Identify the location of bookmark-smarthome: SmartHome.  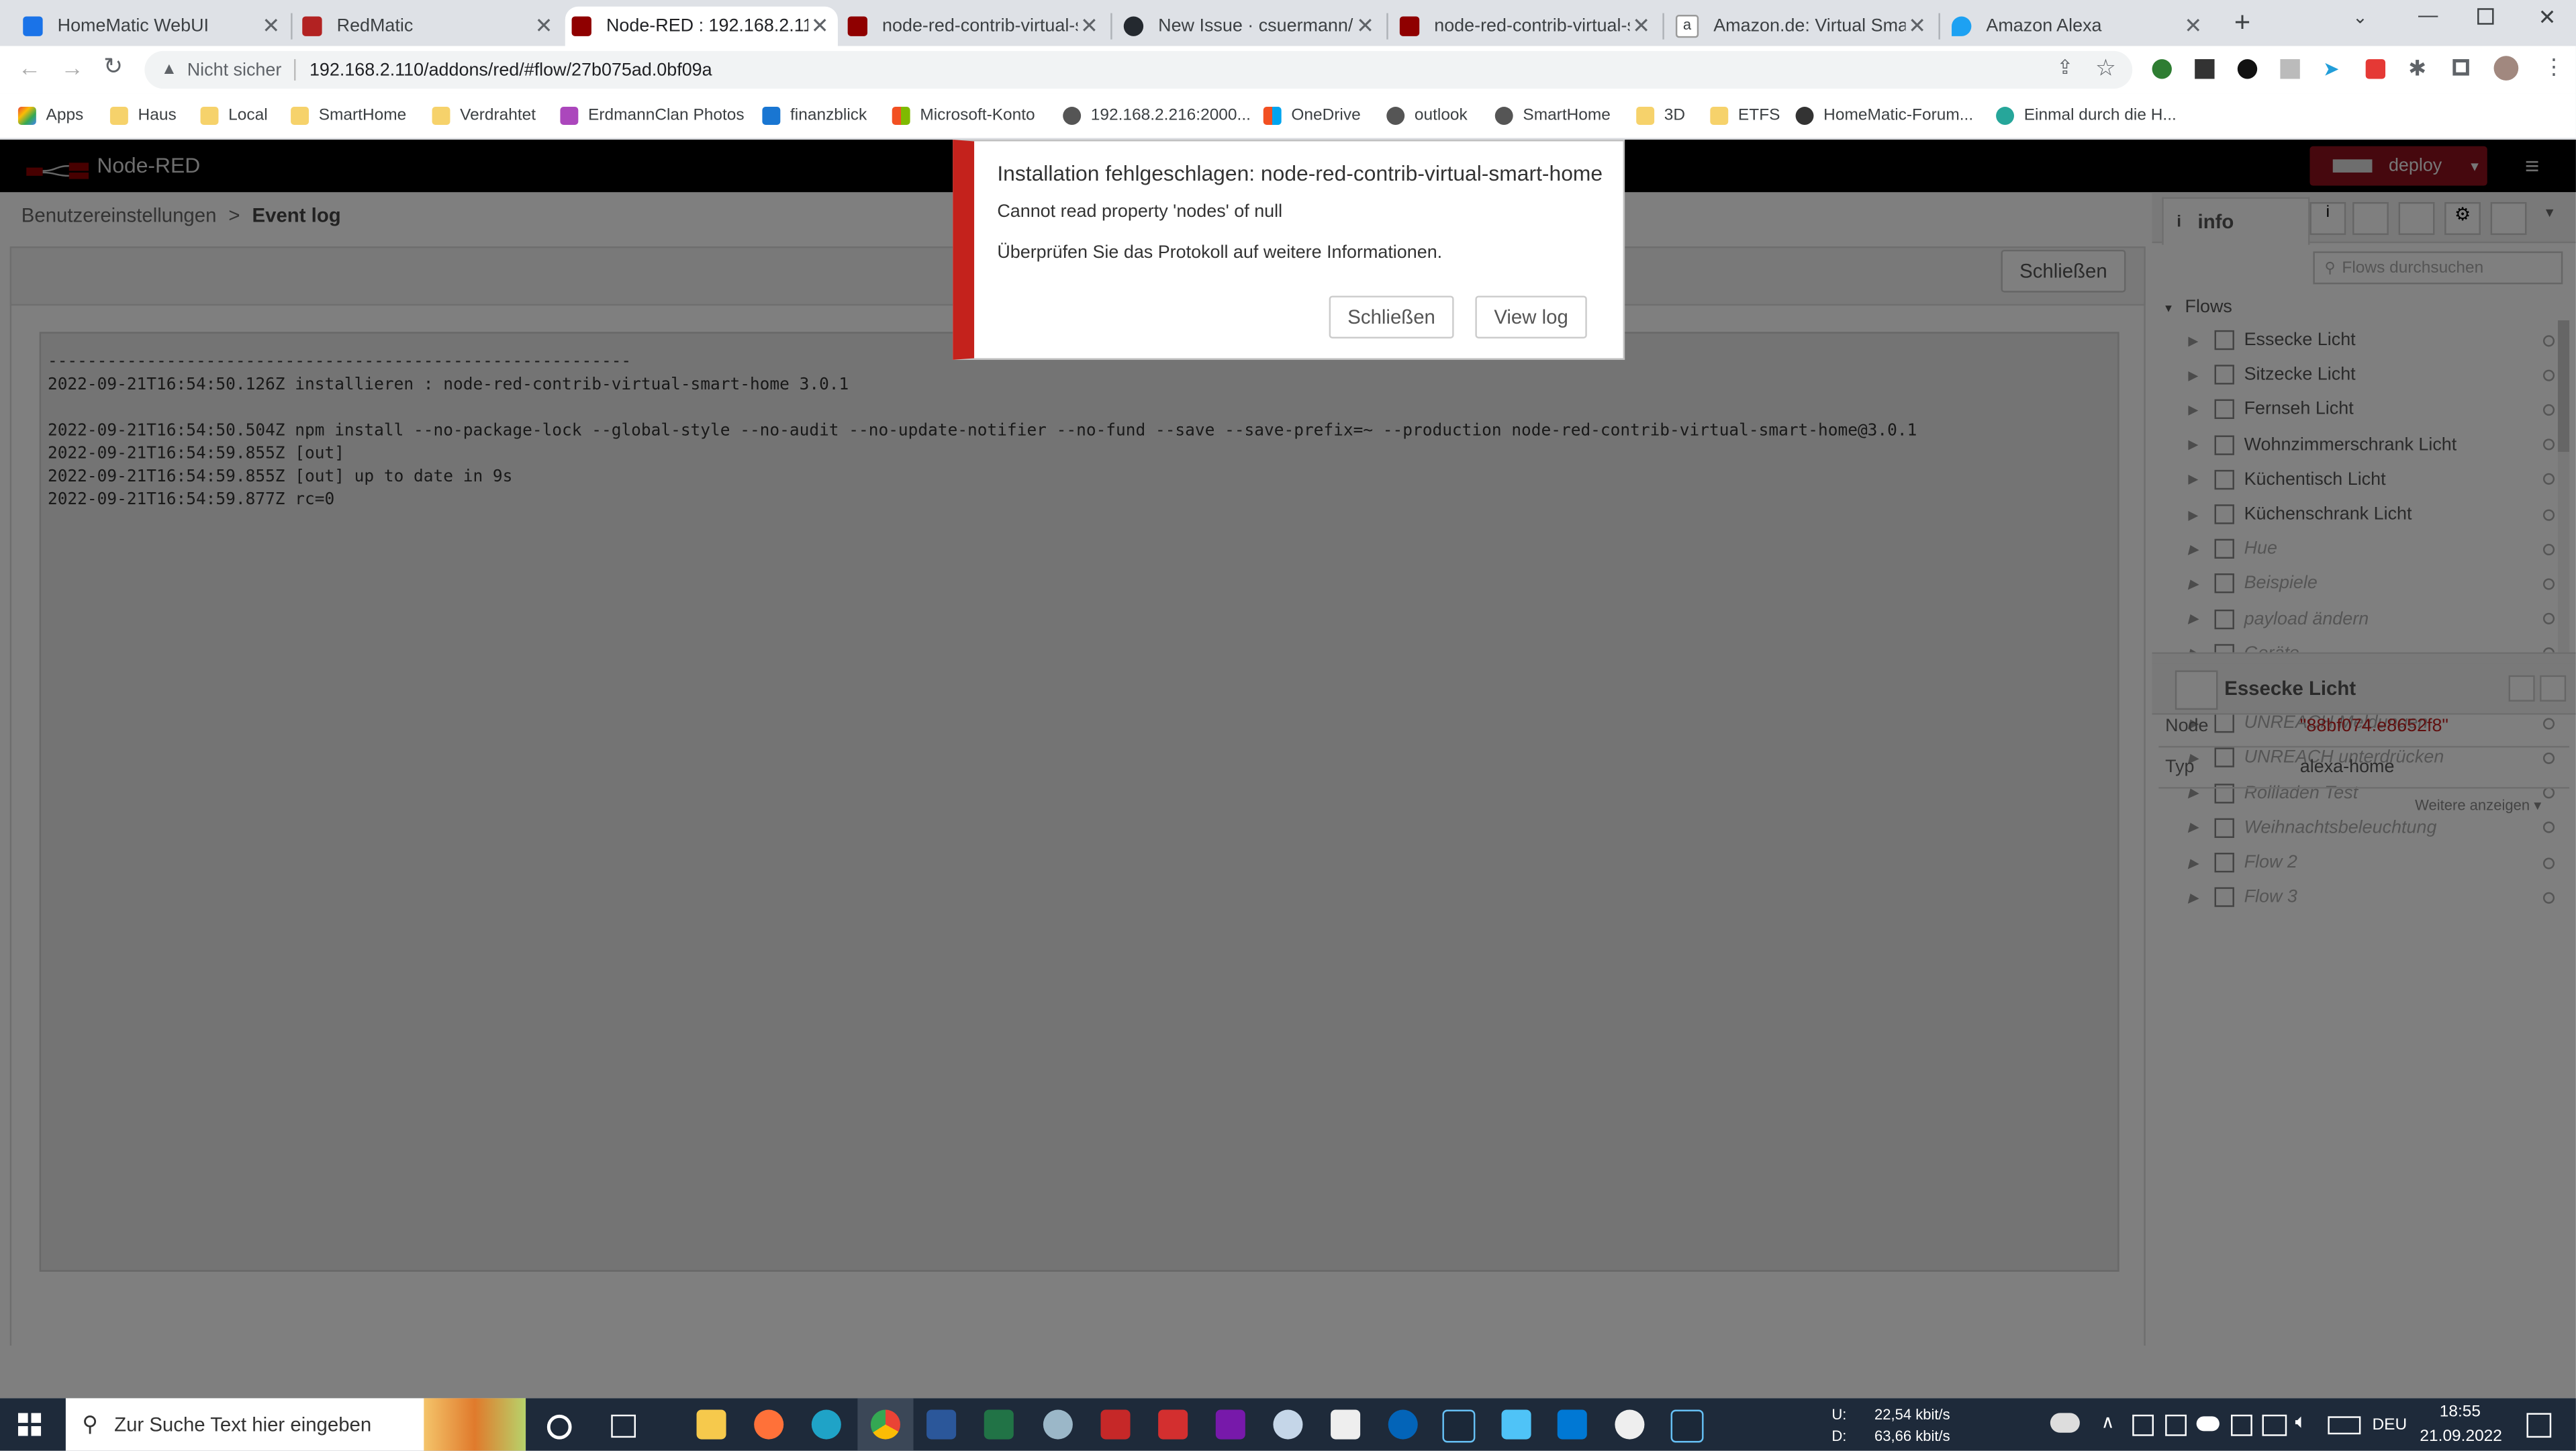
(1552, 114).